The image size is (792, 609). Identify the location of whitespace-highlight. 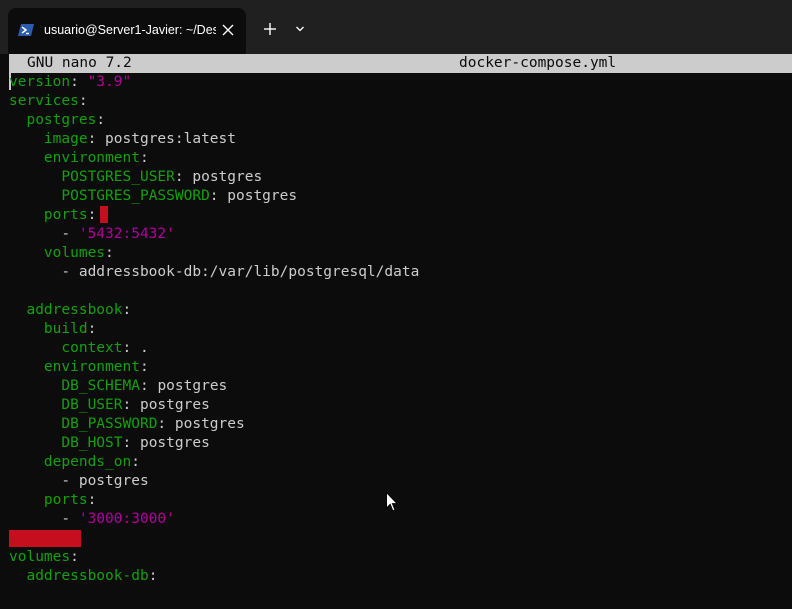
(45, 538).